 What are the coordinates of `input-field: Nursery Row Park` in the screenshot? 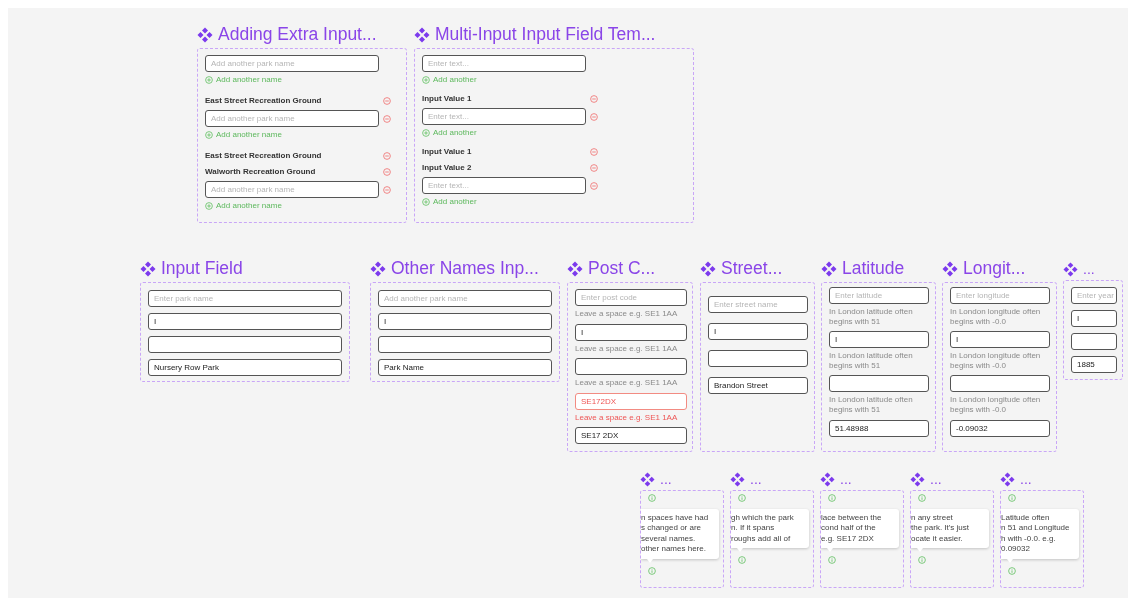 It's located at (245, 367).